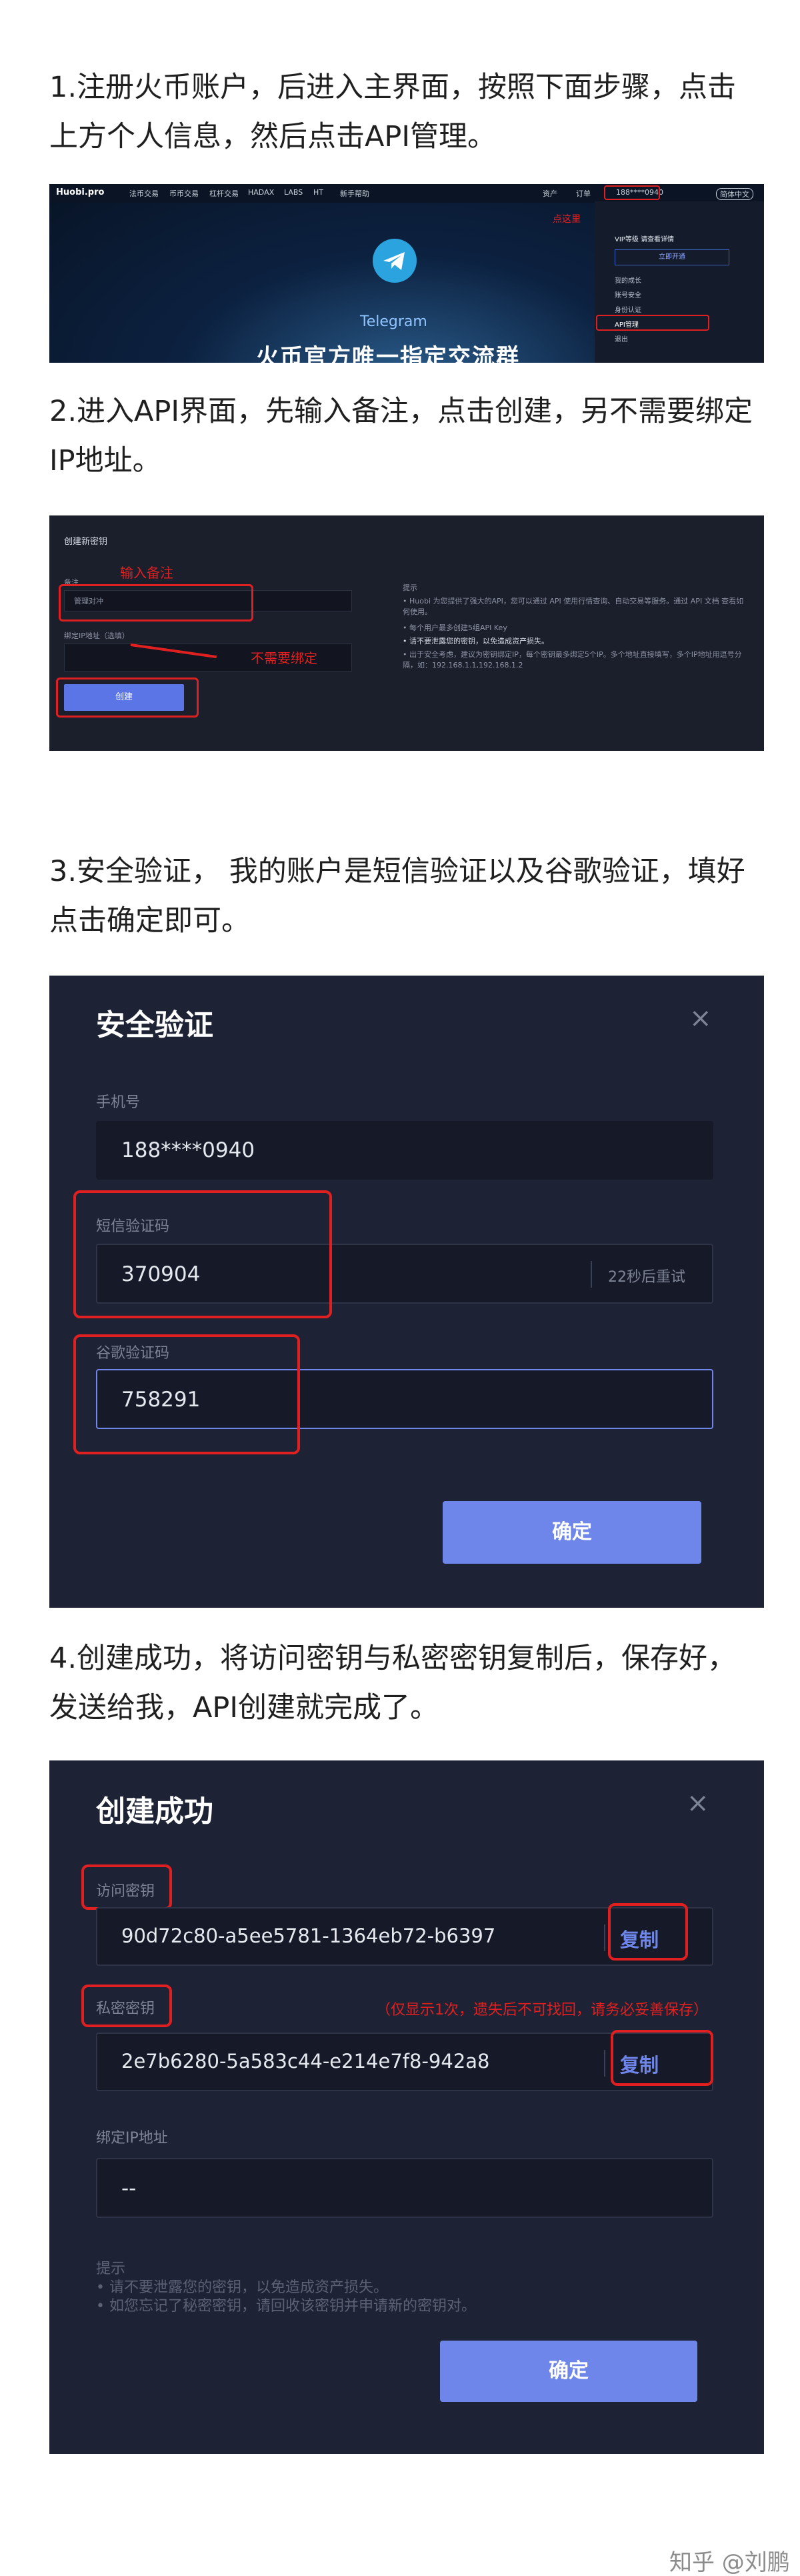 Image resolution: width=800 pixels, height=2576 pixels. What do you see at coordinates (567, 219) in the screenshot?
I see `annotation-click-here: 点这里` at bounding box center [567, 219].